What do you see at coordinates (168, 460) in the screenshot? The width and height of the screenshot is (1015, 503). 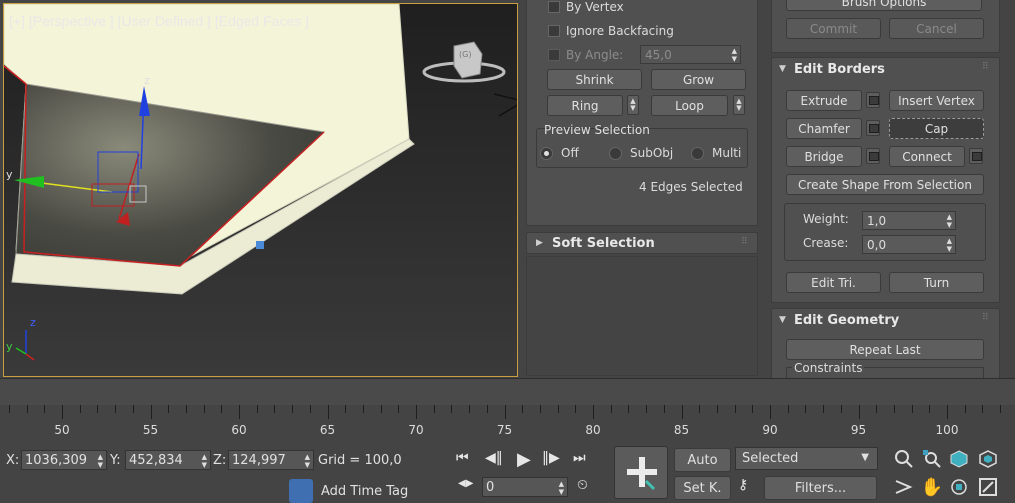 I see `y-coord-input: 452,834 ▲ ▼` at bounding box center [168, 460].